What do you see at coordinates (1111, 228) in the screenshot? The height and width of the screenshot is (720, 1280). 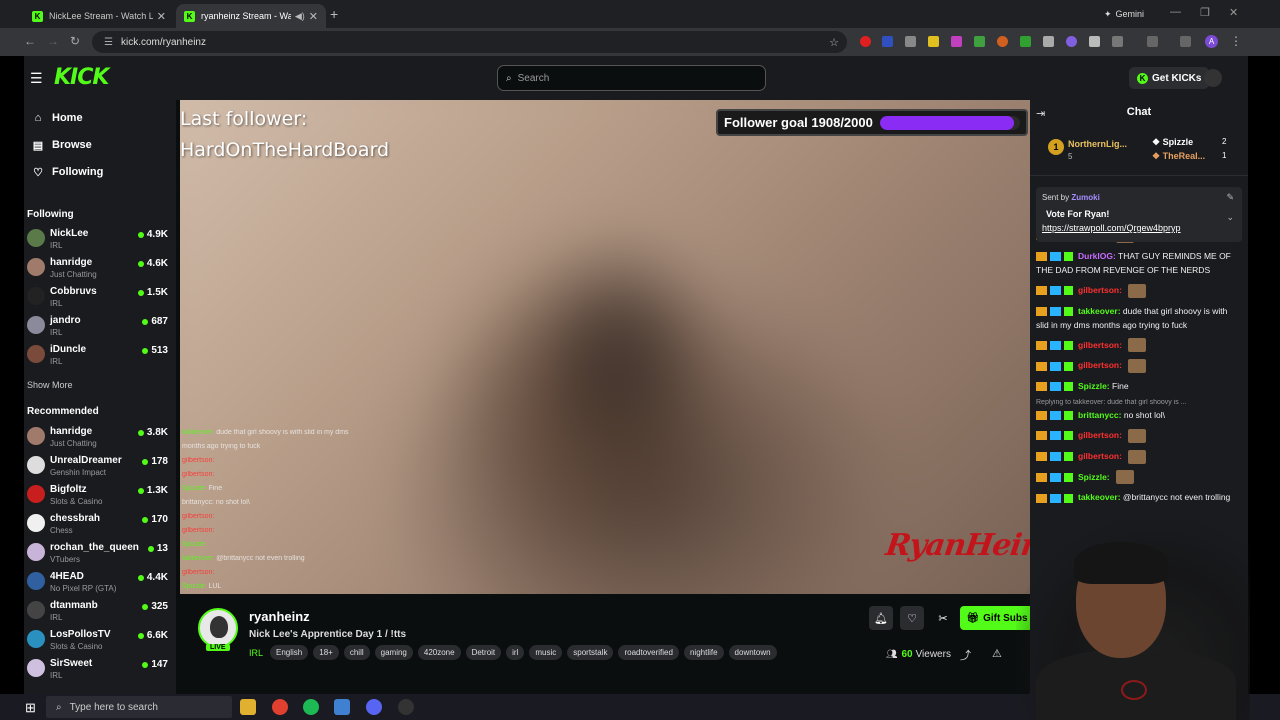 I see `pinned-link: https://strawpoll.com/Qrgew4bpryp` at bounding box center [1111, 228].